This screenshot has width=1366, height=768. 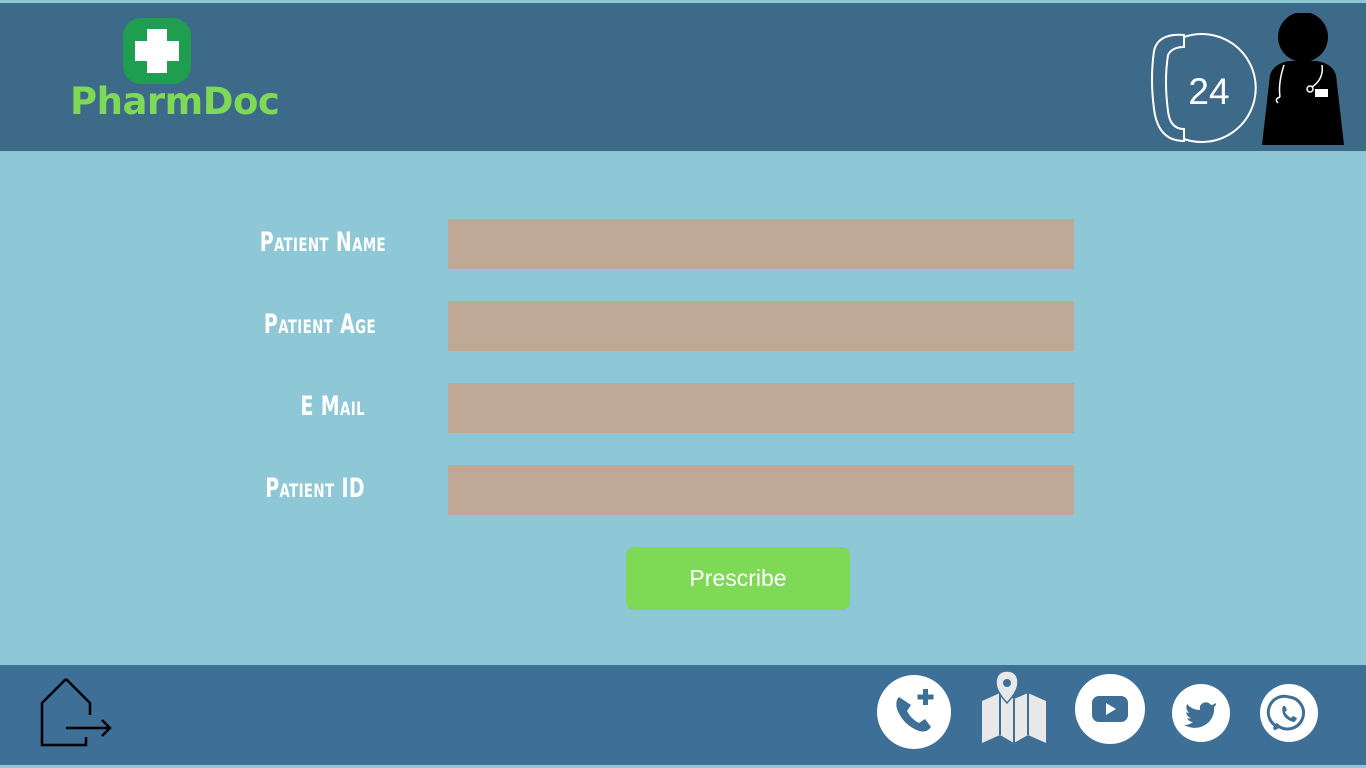 I want to click on email-input, so click(x=761, y=408).